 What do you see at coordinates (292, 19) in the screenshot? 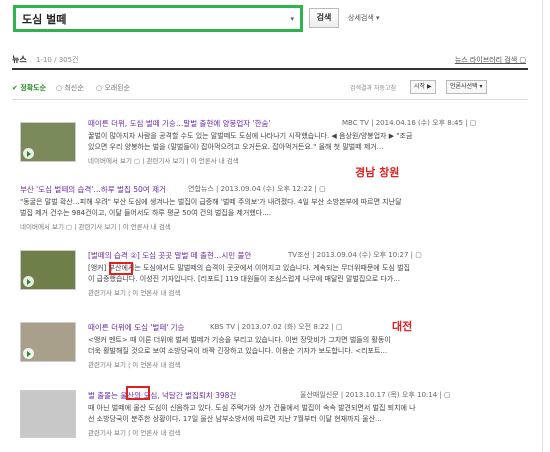
I see `search-dropdown-icon: ▾` at bounding box center [292, 19].